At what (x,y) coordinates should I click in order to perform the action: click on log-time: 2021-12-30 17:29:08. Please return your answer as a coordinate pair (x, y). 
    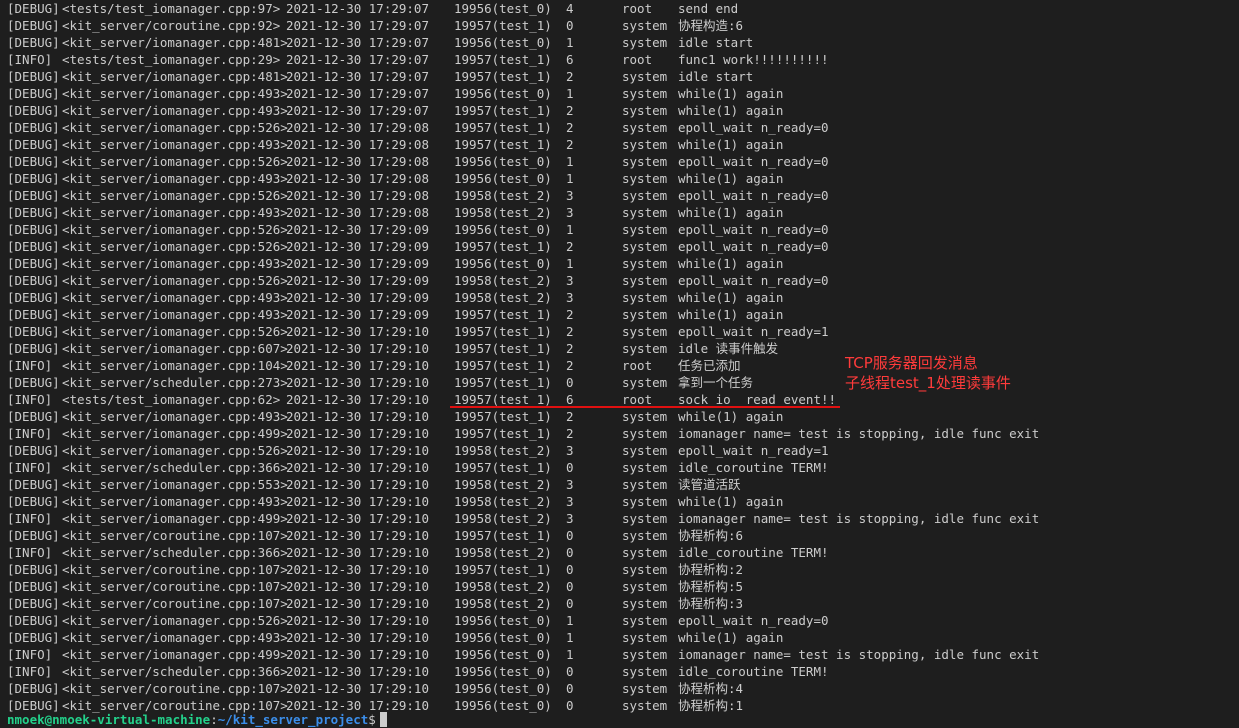
    Looking at the image, I should click on (357, 144).